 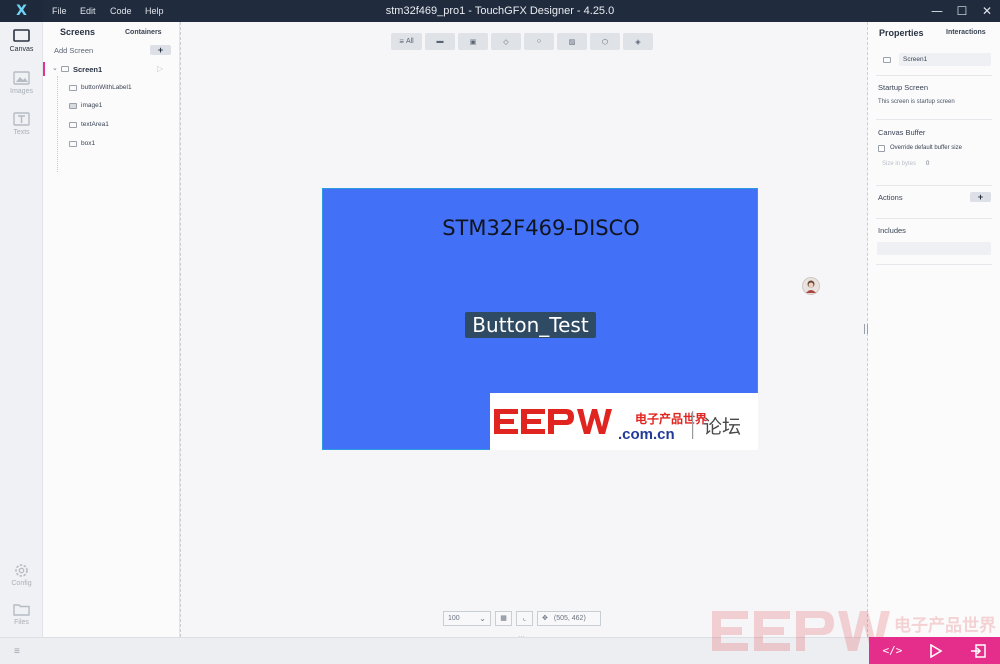 What do you see at coordinates (521, 637) in the screenshot?
I see `bottom-resize-handle: ⋯` at bounding box center [521, 637].